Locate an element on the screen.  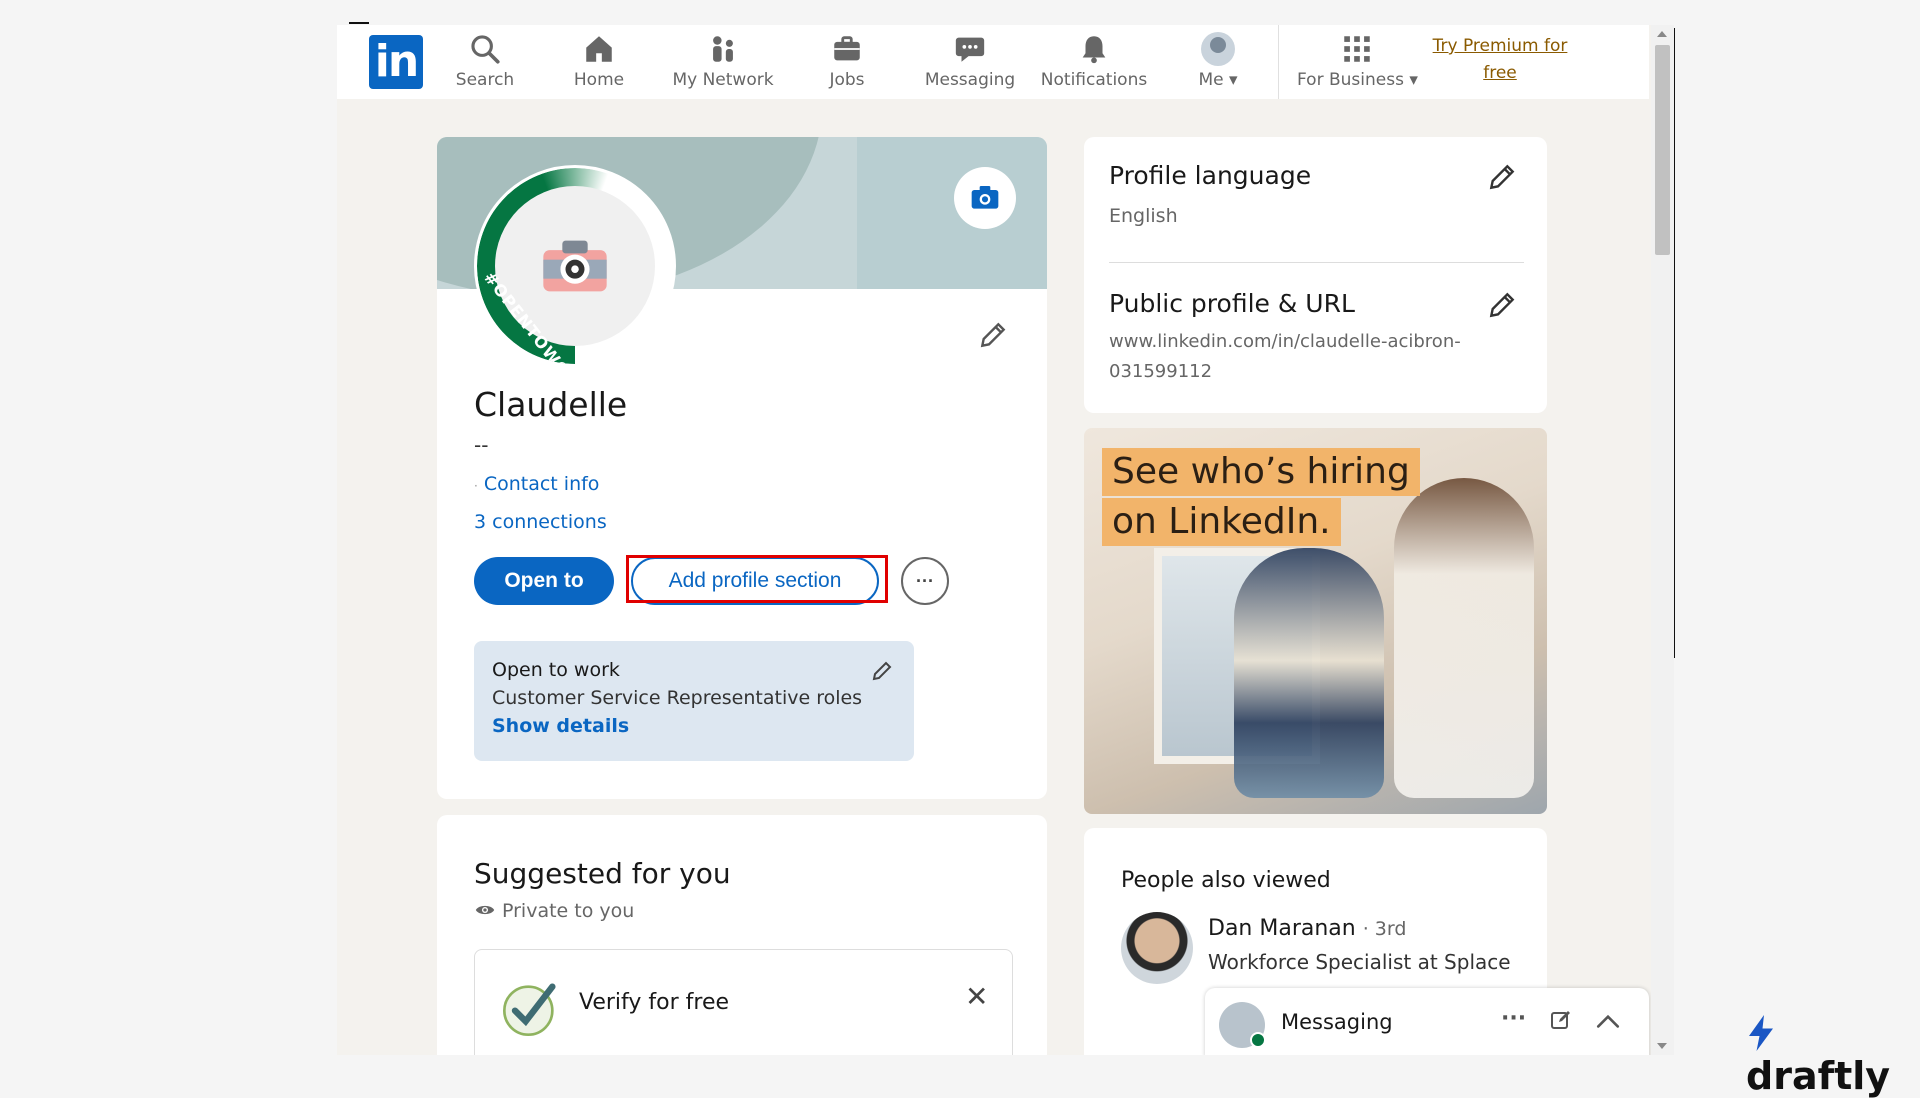
edit-cover-button is located at coordinates (985, 198).